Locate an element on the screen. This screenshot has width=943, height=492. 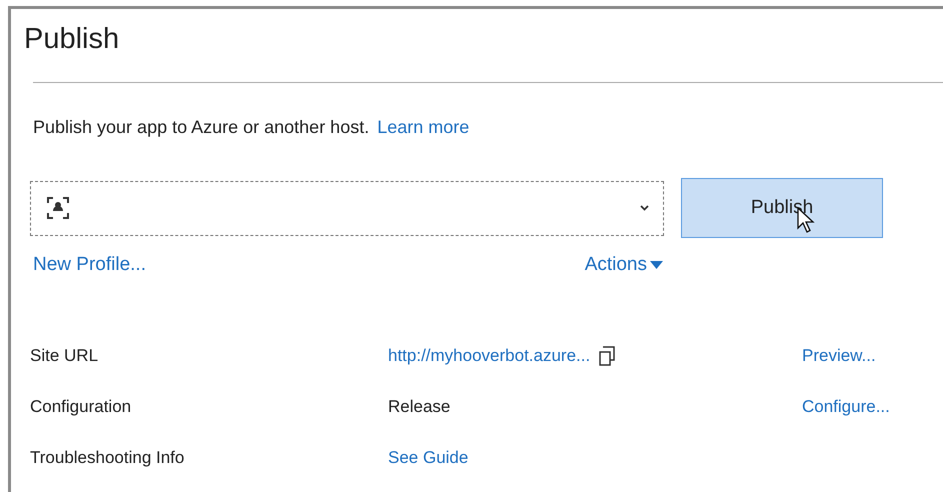
dropdown-triangle-icon is located at coordinates (656, 265).